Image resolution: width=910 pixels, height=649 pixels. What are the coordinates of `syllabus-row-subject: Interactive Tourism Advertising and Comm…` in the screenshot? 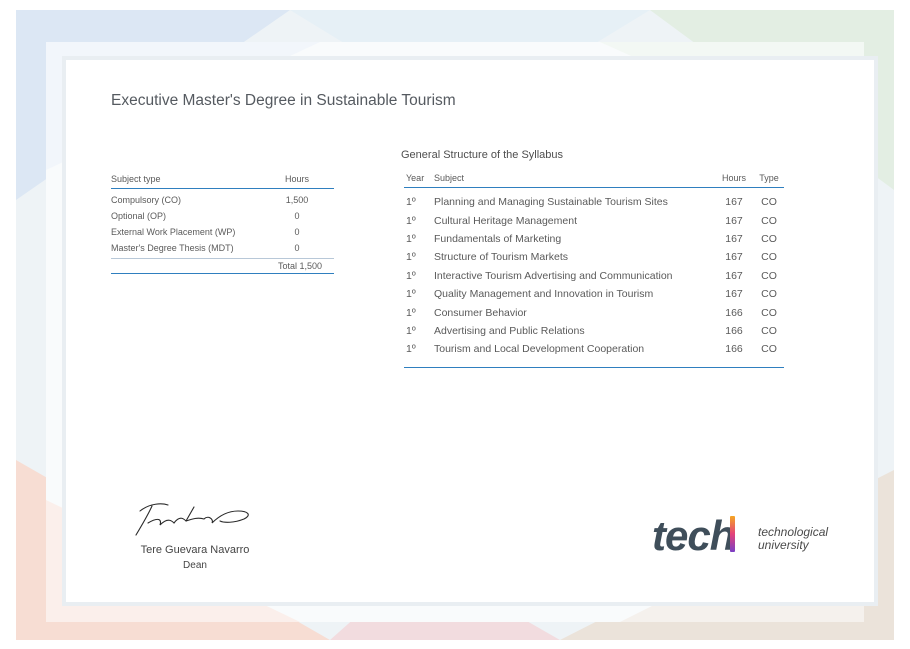 It's located at (553, 275).